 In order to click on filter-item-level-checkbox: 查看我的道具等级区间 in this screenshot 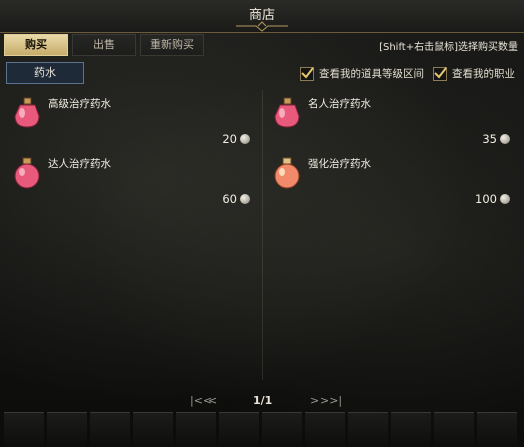, I will do `click(362, 73)`.